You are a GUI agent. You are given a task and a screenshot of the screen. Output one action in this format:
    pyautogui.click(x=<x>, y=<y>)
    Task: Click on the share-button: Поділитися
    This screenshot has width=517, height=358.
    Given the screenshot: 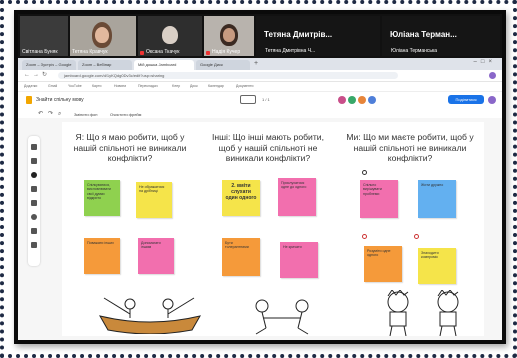 What is the action you would take?
    pyautogui.click(x=466, y=99)
    